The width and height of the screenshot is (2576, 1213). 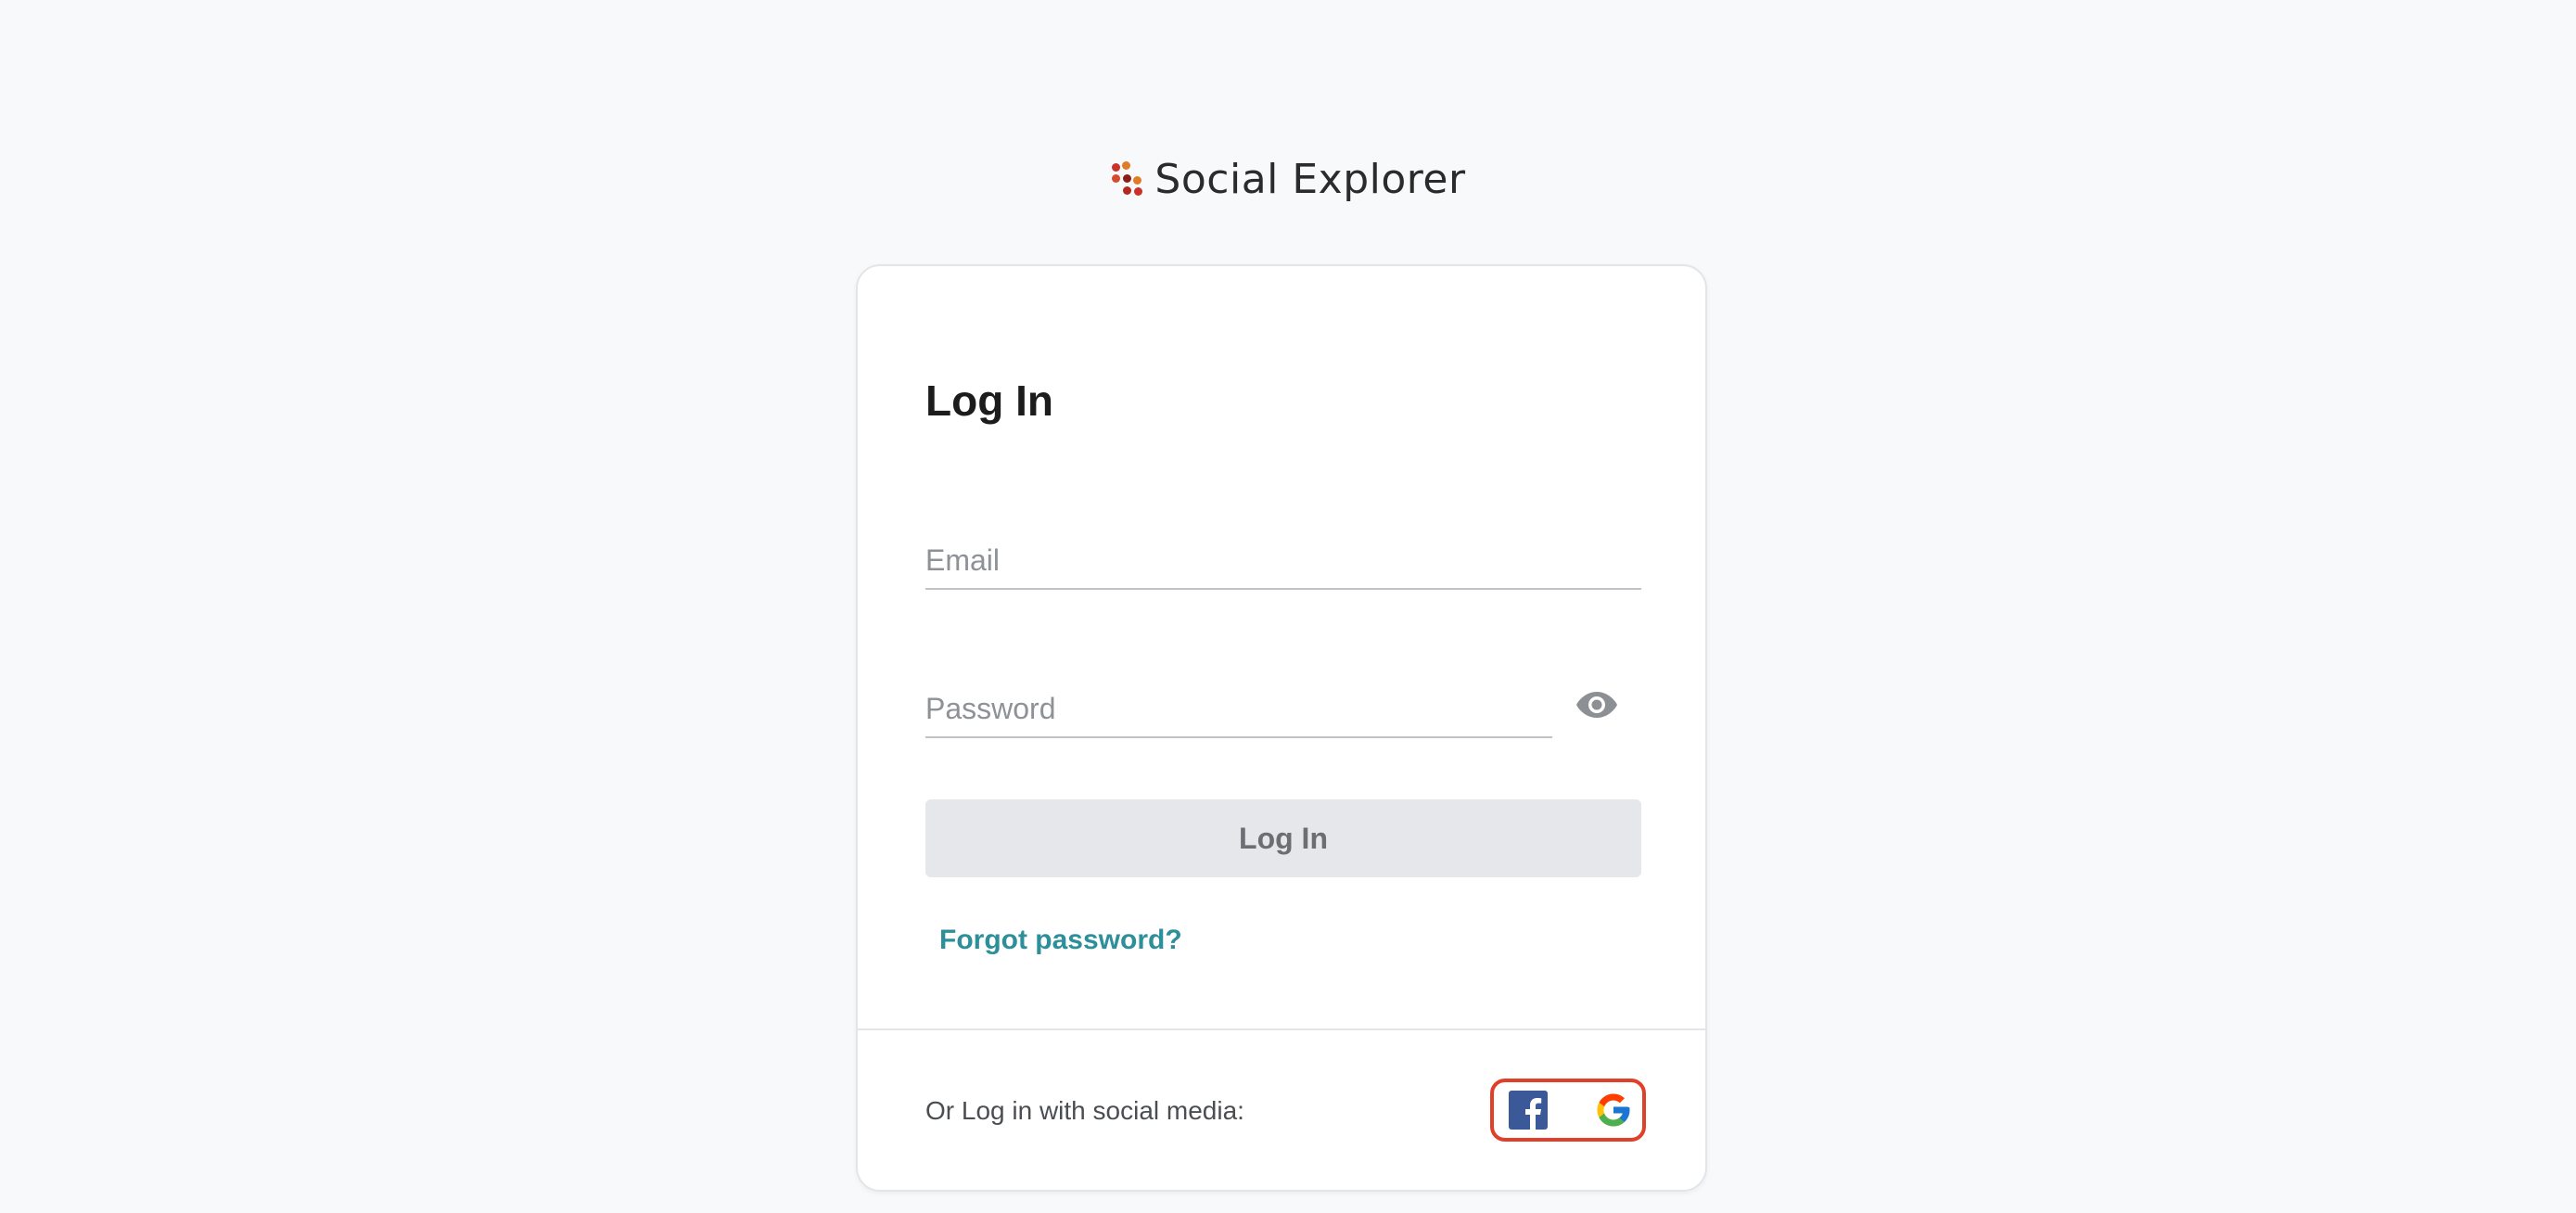 What do you see at coordinates (1283, 838) in the screenshot?
I see `login-button: Log In` at bounding box center [1283, 838].